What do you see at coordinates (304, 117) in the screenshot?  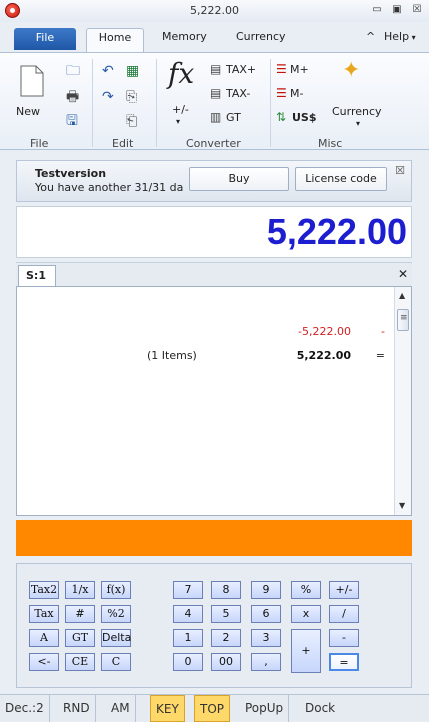 I see `uss-button: US$` at bounding box center [304, 117].